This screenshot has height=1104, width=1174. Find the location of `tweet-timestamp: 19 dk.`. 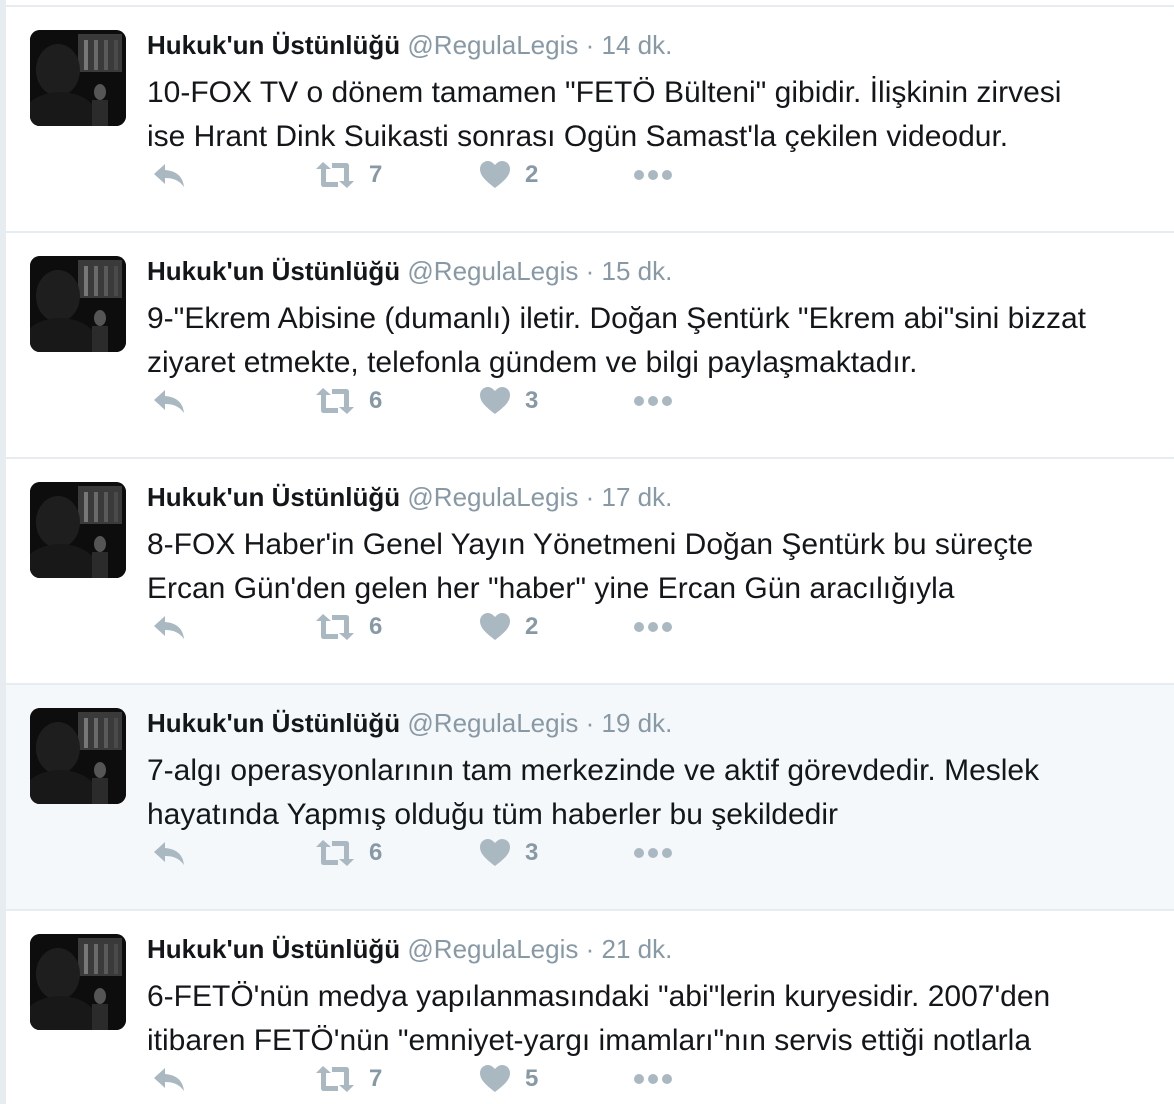

tweet-timestamp: 19 dk. is located at coordinates (637, 723).